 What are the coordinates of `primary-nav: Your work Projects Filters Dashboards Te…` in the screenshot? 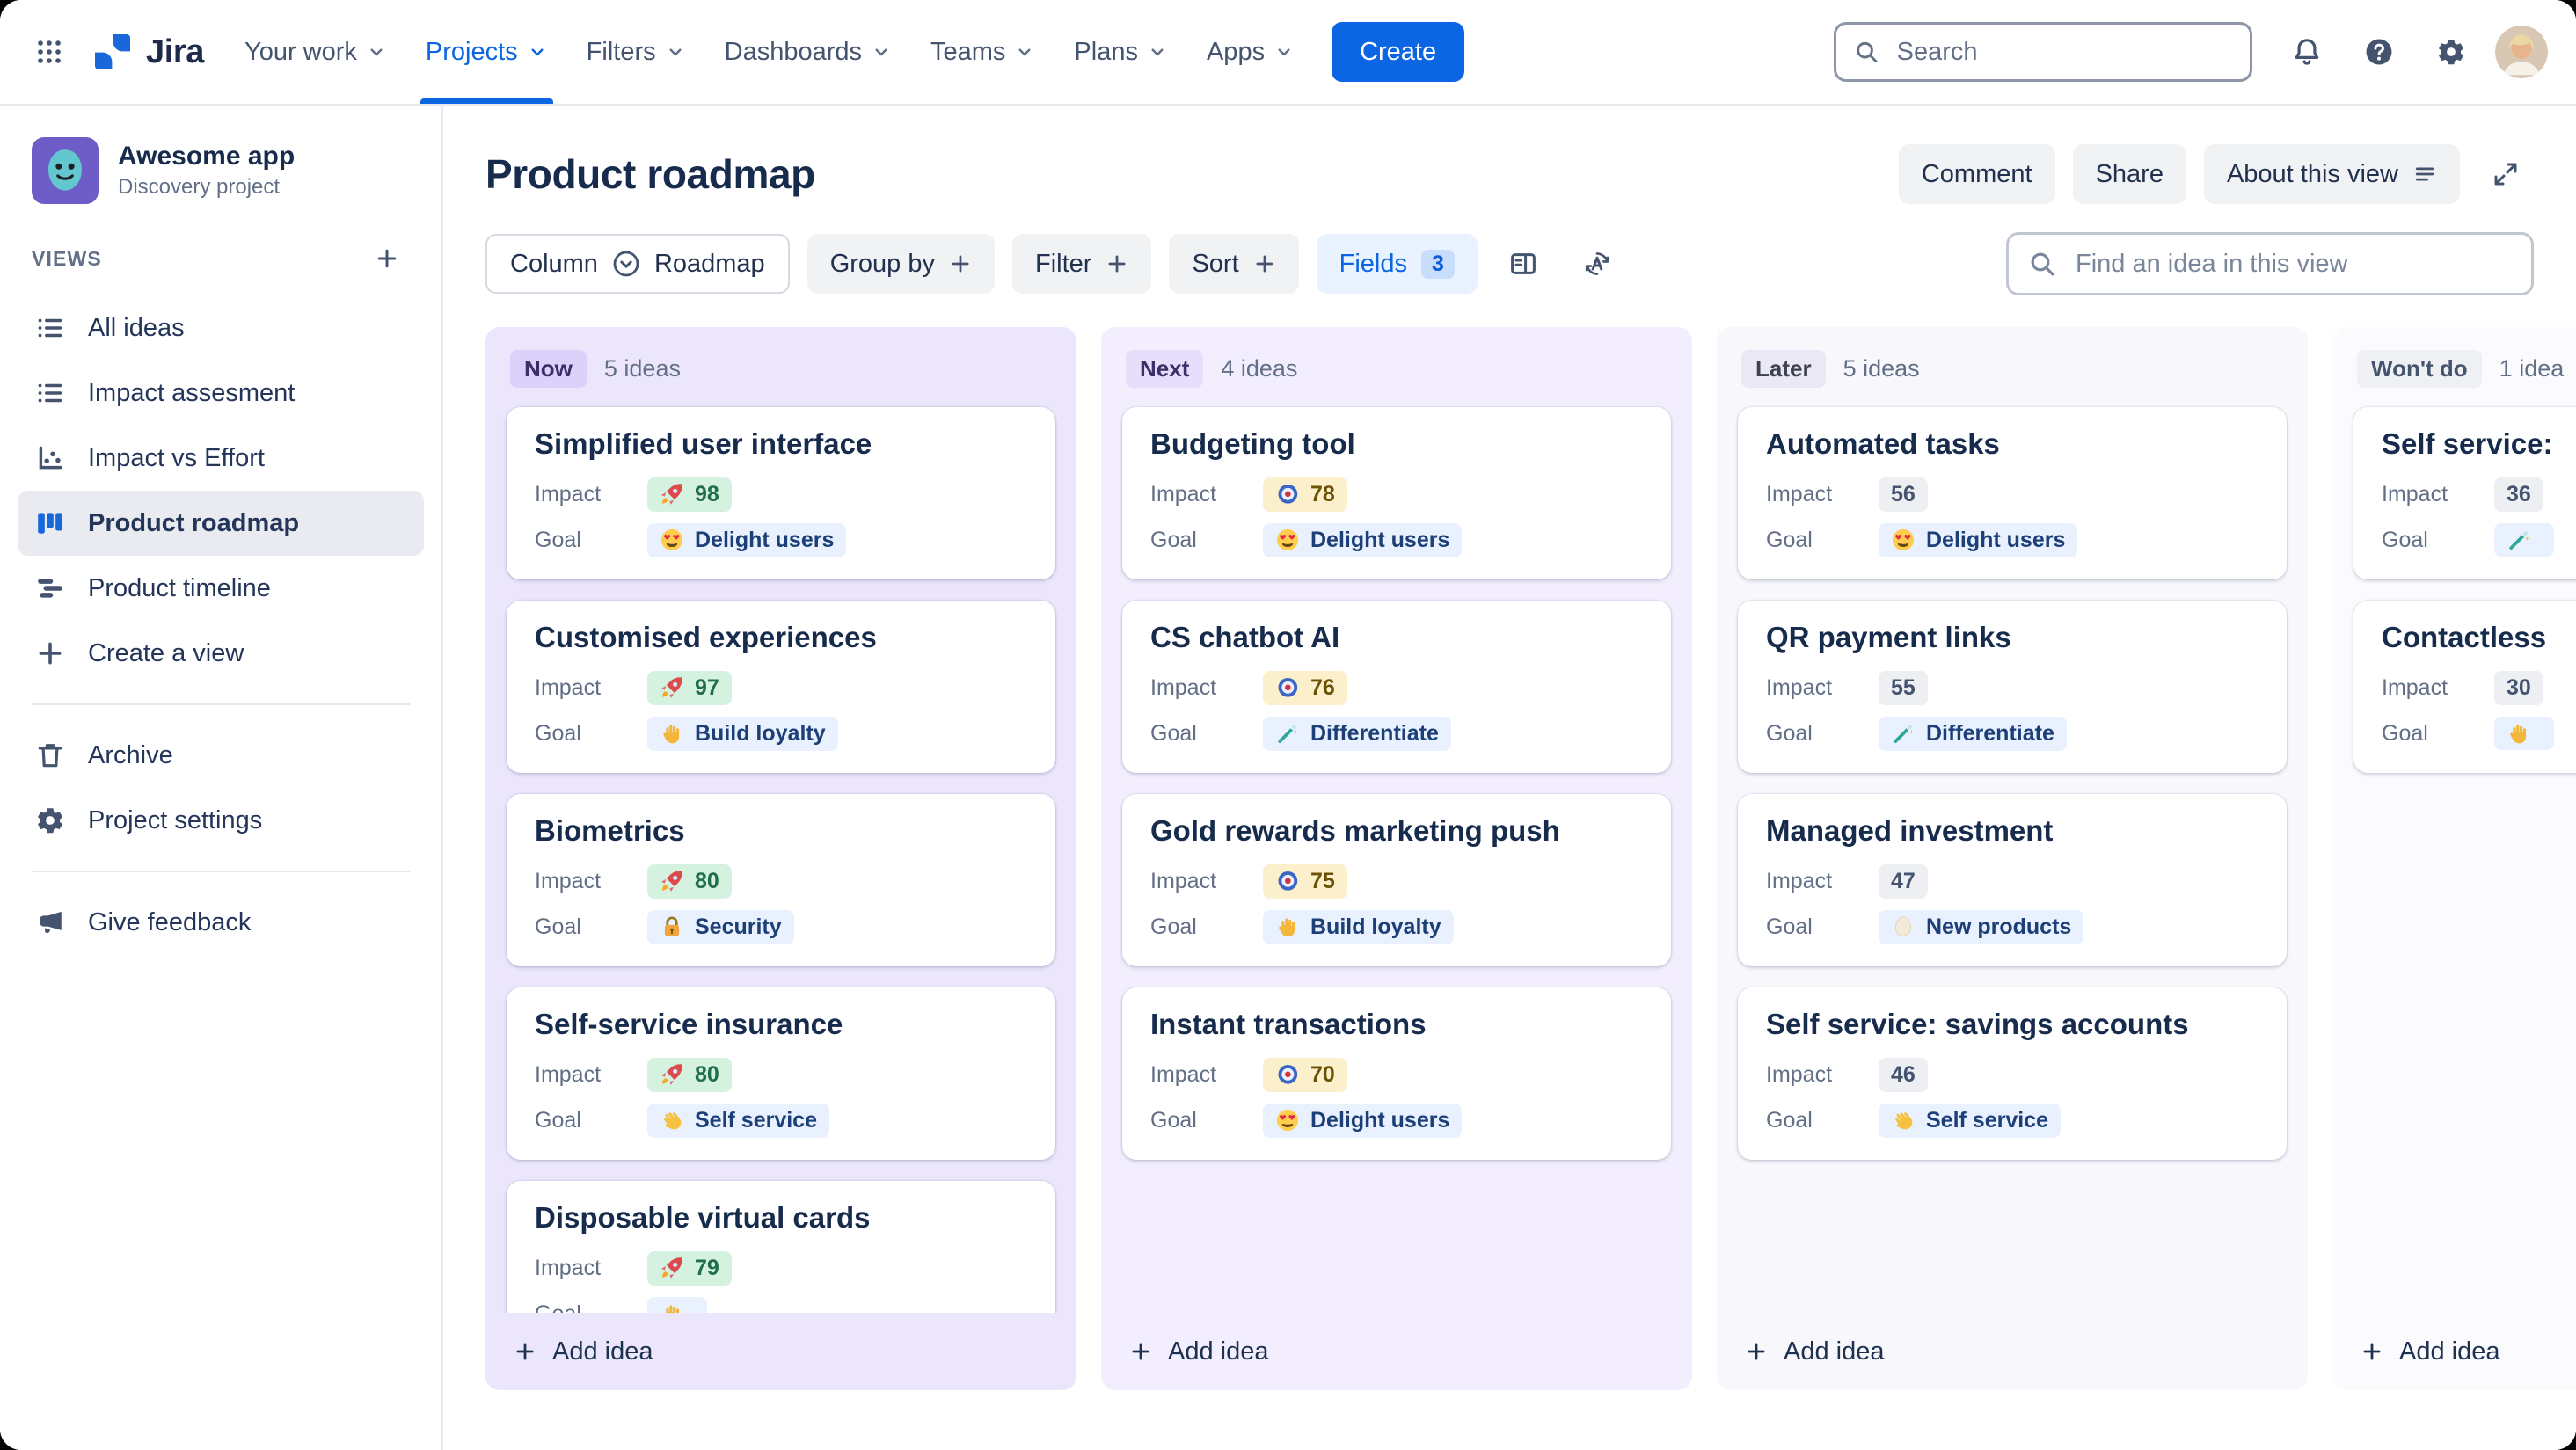 It's located at (769, 52).